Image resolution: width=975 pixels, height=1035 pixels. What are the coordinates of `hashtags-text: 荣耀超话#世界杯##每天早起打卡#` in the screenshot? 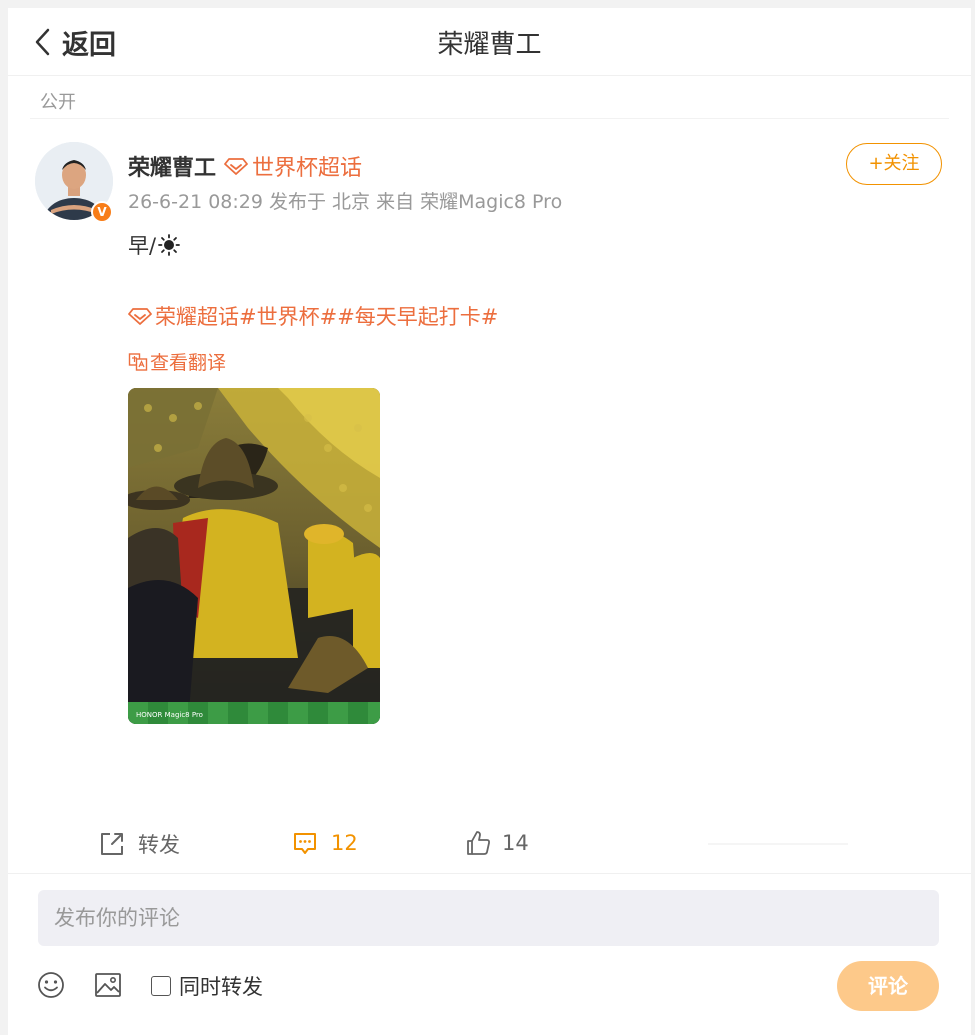 It's located at (327, 317).